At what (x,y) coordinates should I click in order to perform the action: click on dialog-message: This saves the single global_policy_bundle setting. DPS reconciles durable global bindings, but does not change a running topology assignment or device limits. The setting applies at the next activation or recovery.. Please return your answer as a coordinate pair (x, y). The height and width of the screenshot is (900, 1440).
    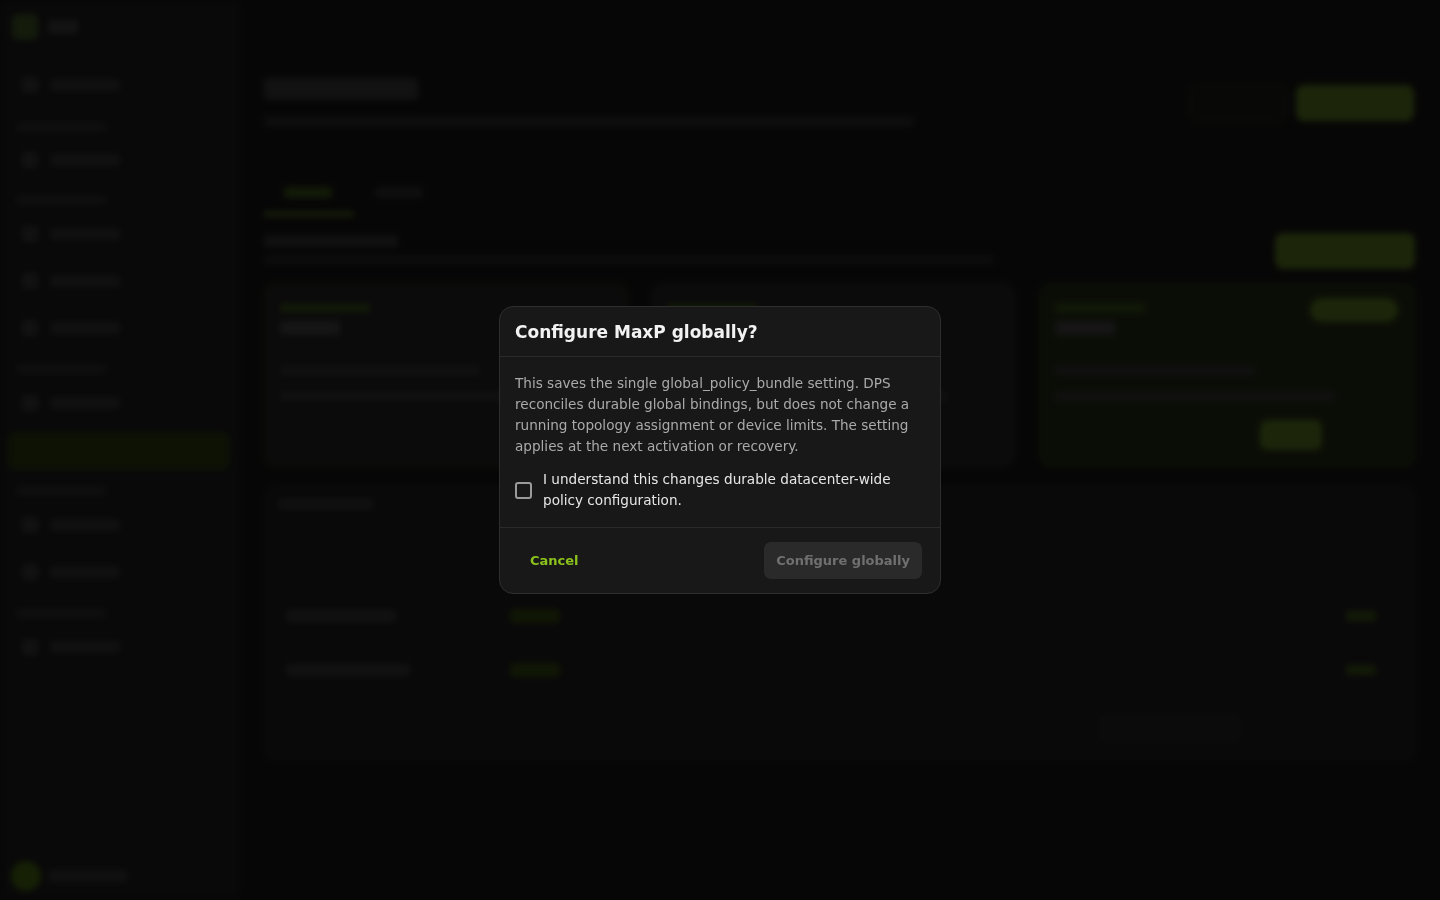
    Looking at the image, I should click on (713, 415).